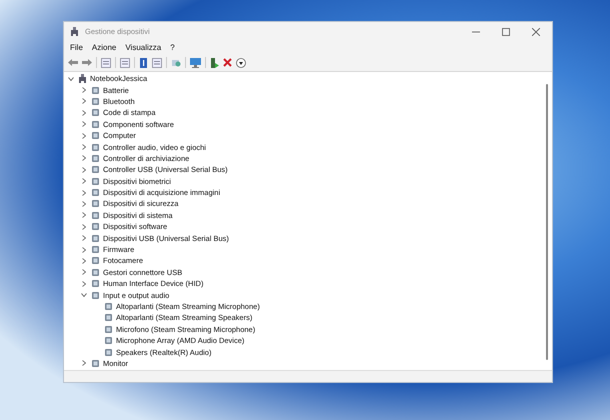  Describe the element at coordinates (536, 32) in the screenshot. I see `close-icon` at that location.